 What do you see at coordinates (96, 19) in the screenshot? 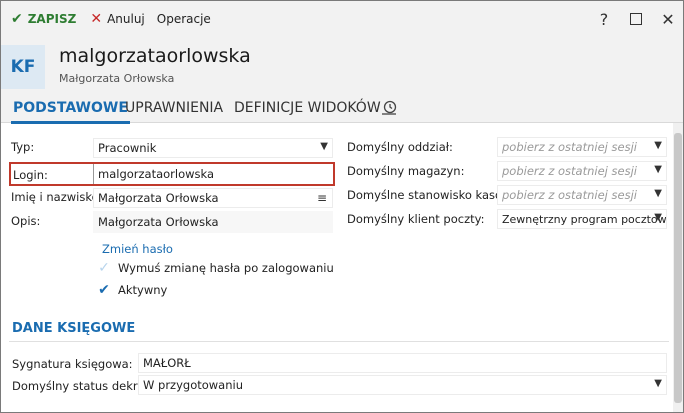
I see `x-icon: ✕` at bounding box center [96, 19].